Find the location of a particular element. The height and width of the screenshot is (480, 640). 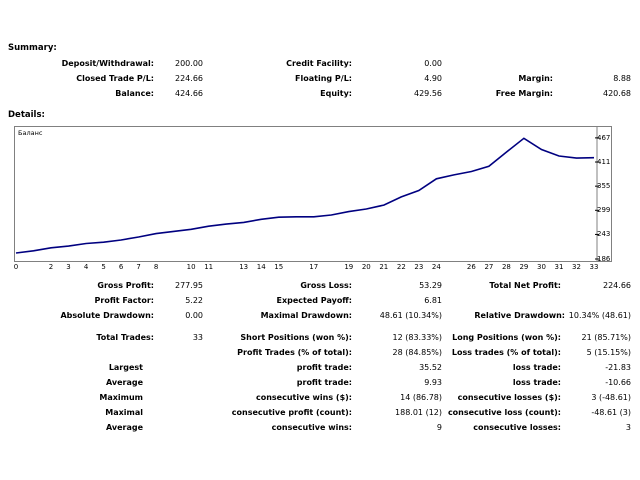

total-trades-label: Total Trades: is located at coordinates (125, 337).